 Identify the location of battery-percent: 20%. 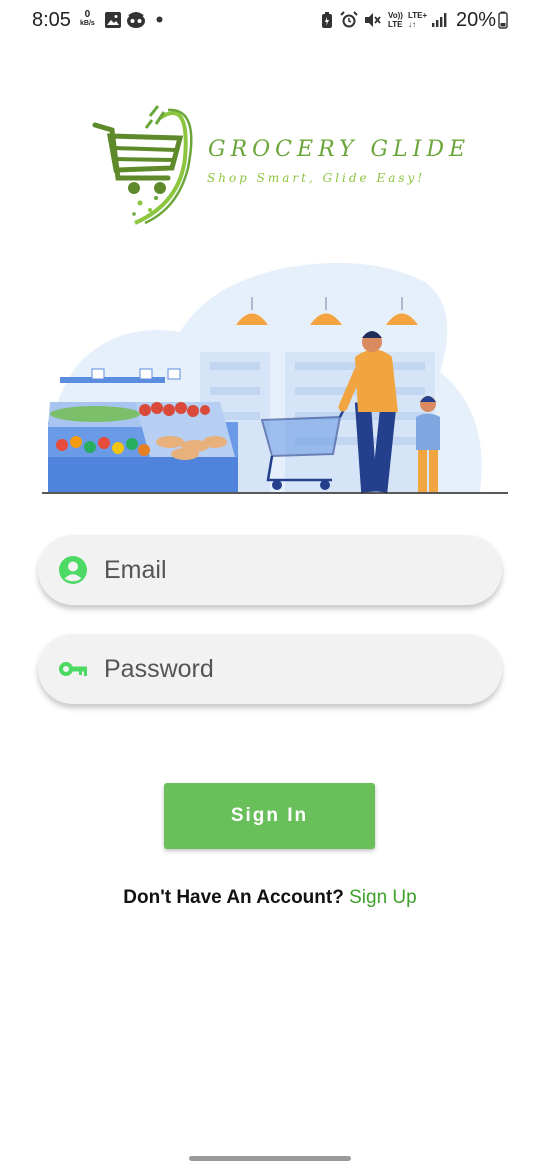
(475, 20).